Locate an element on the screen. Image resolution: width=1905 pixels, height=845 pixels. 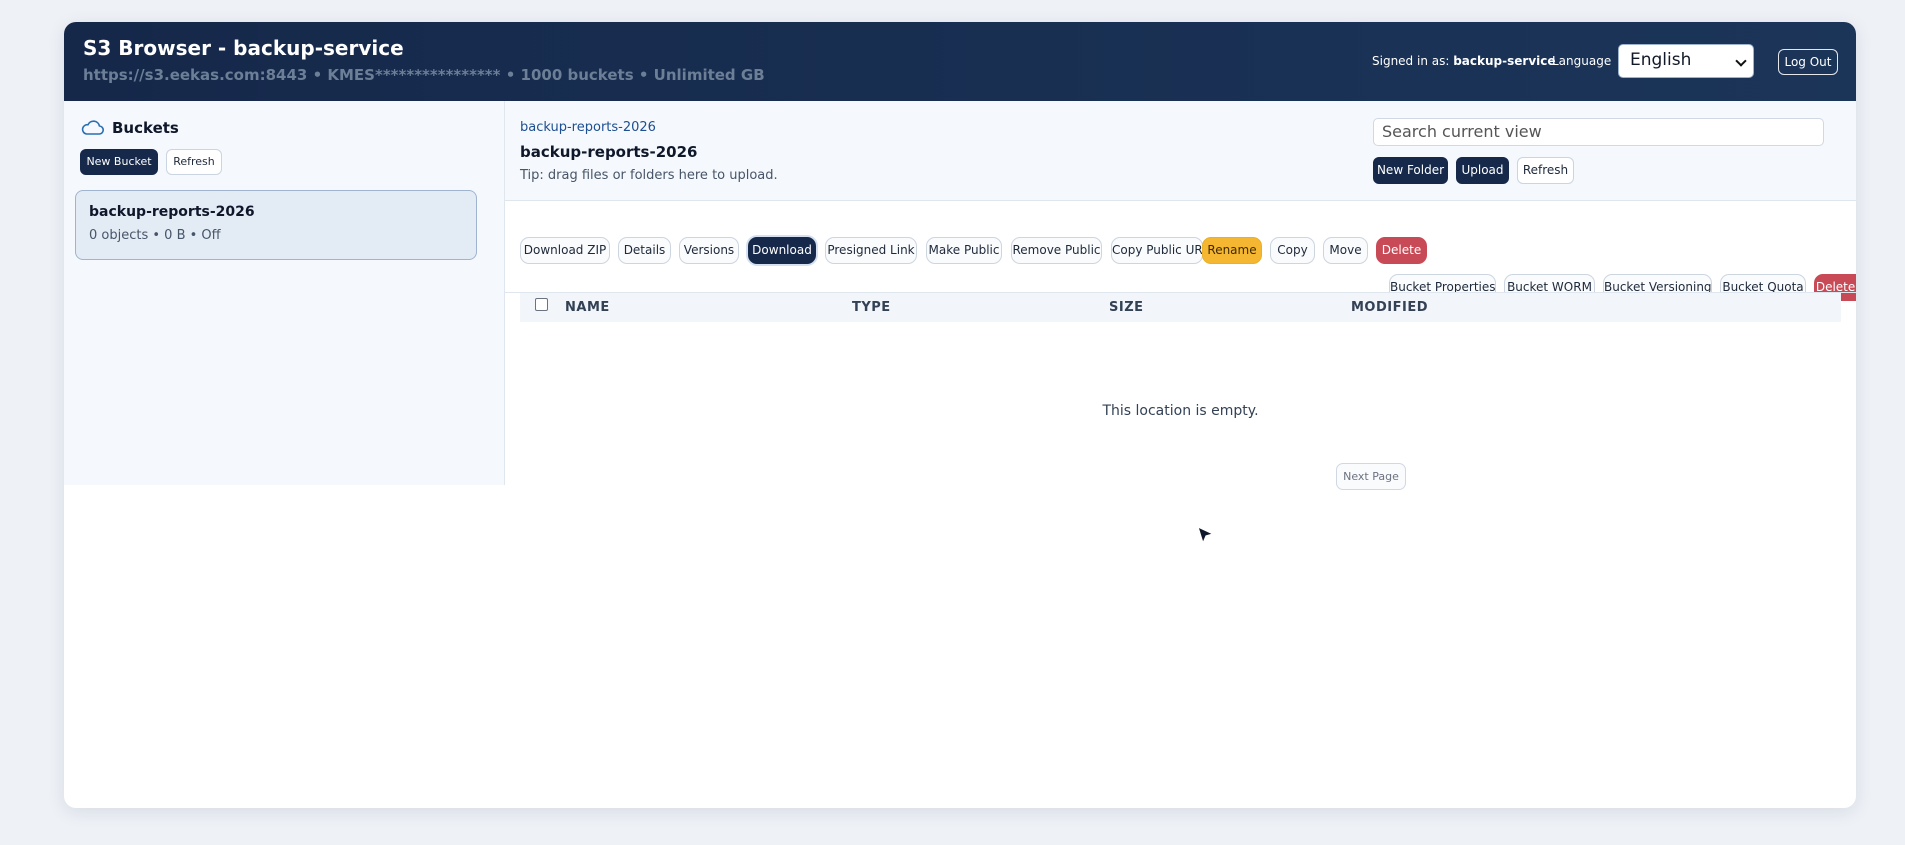
upload-button: Upload is located at coordinates (1482, 170).